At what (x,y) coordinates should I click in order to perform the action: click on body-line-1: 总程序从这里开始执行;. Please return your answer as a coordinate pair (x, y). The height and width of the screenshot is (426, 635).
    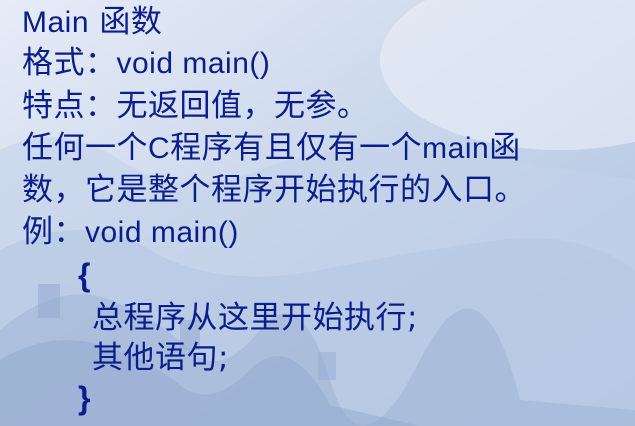
    Looking at the image, I should click on (255, 318).